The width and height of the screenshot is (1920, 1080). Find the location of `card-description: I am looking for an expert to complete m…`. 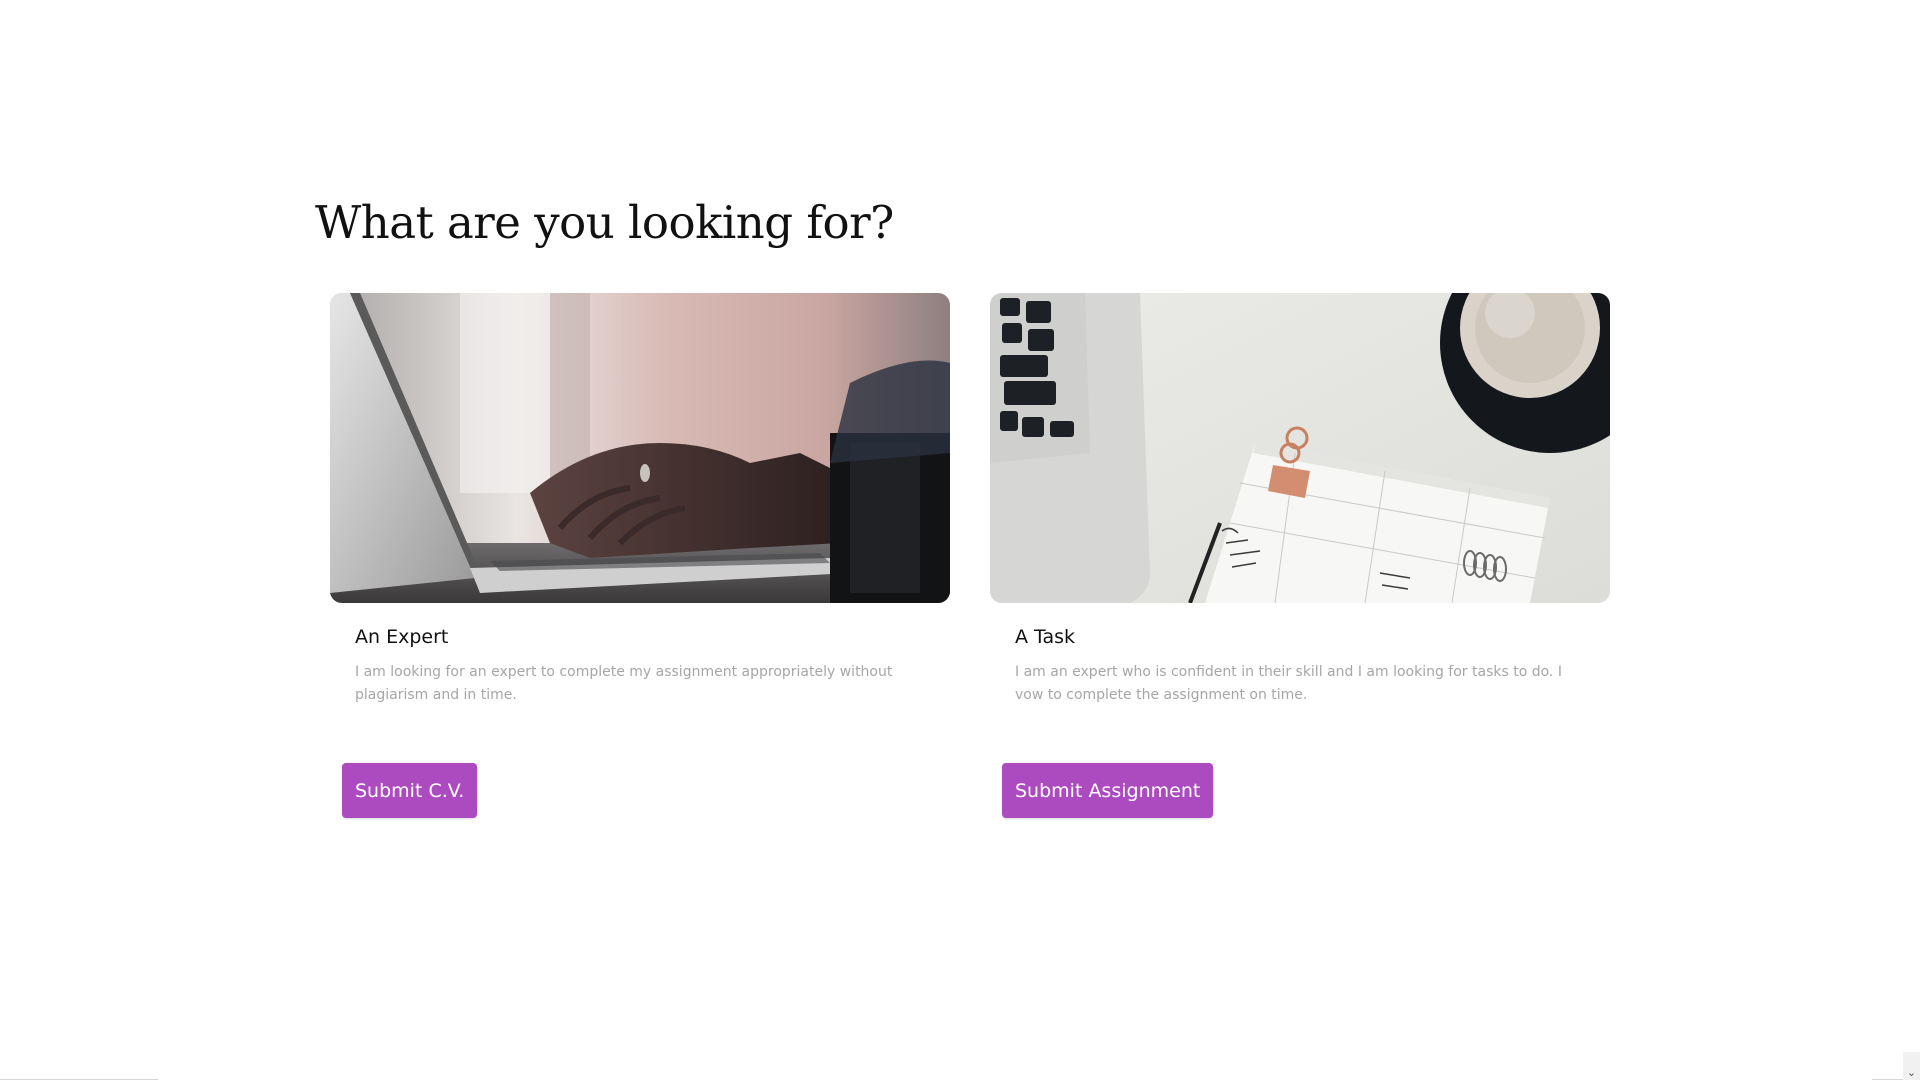

card-description: I am looking for an expert to complete m… is located at coordinates (624, 683).